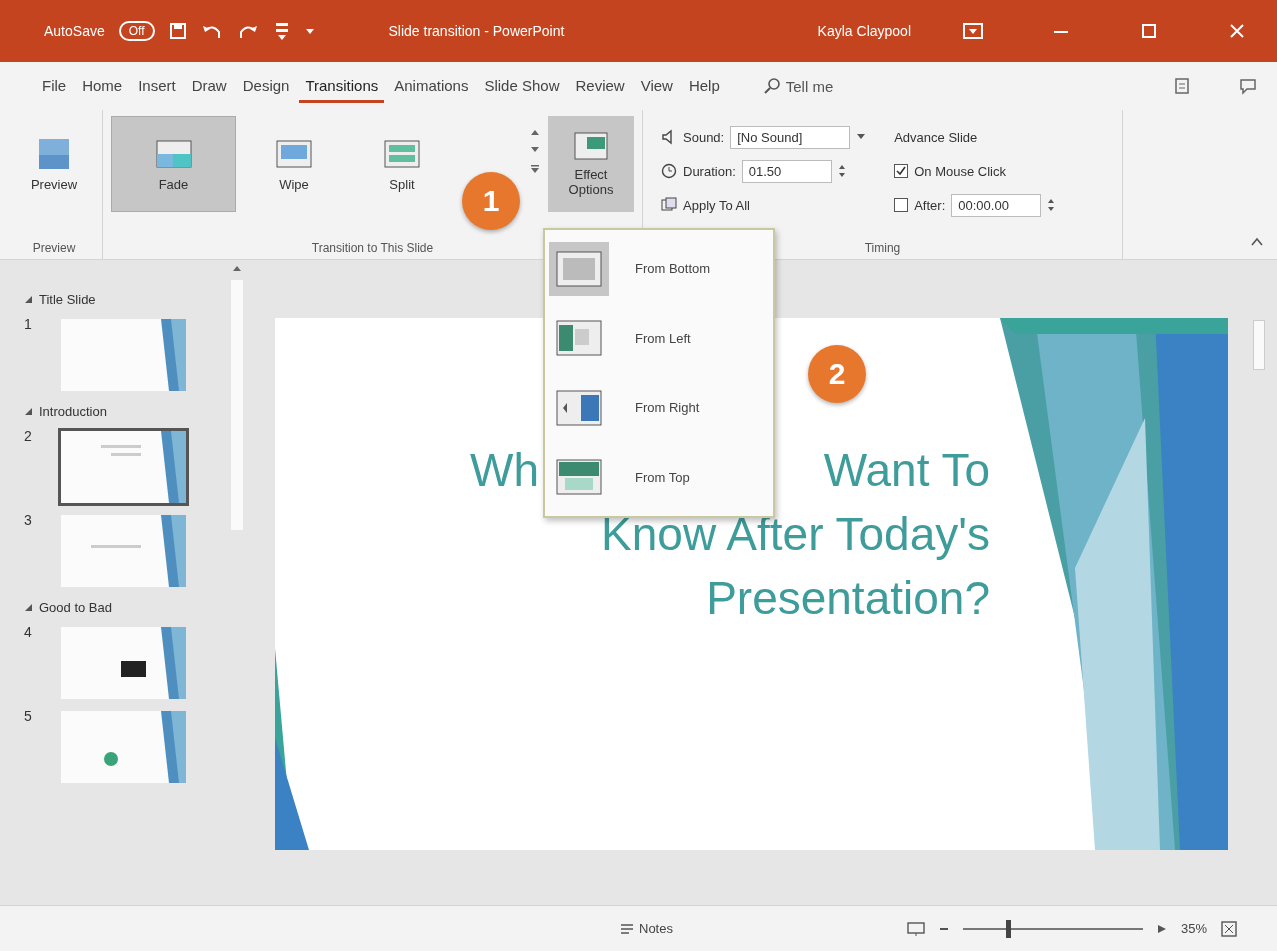 The height and width of the screenshot is (951, 1277). What do you see at coordinates (1161, 928) in the screenshot?
I see `zoom-in-icon` at bounding box center [1161, 928].